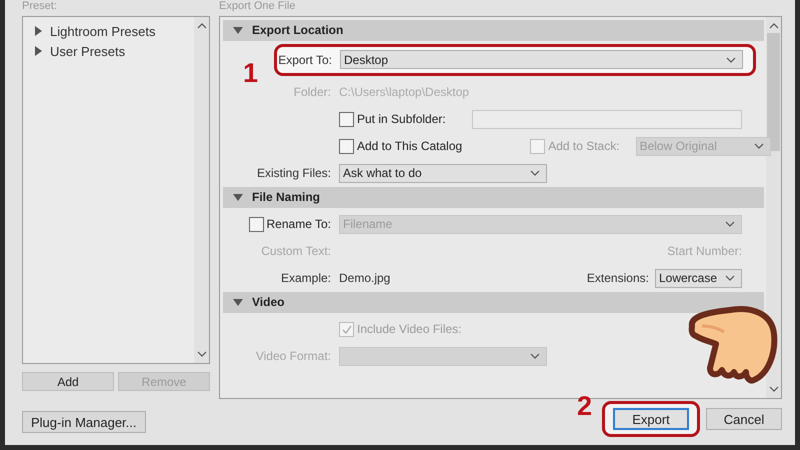 The image size is (800, 450). Describe the element at coordinates (617, 278) in the screenshot. I see `field-label: Extensions:` at that location.